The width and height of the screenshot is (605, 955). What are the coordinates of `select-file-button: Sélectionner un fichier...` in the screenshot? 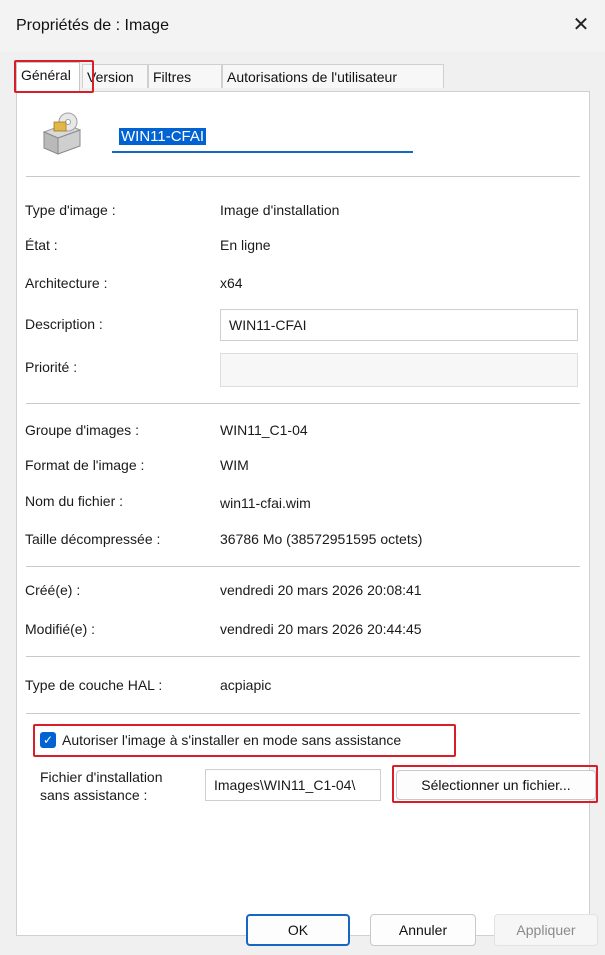 It's located at (496, 785).